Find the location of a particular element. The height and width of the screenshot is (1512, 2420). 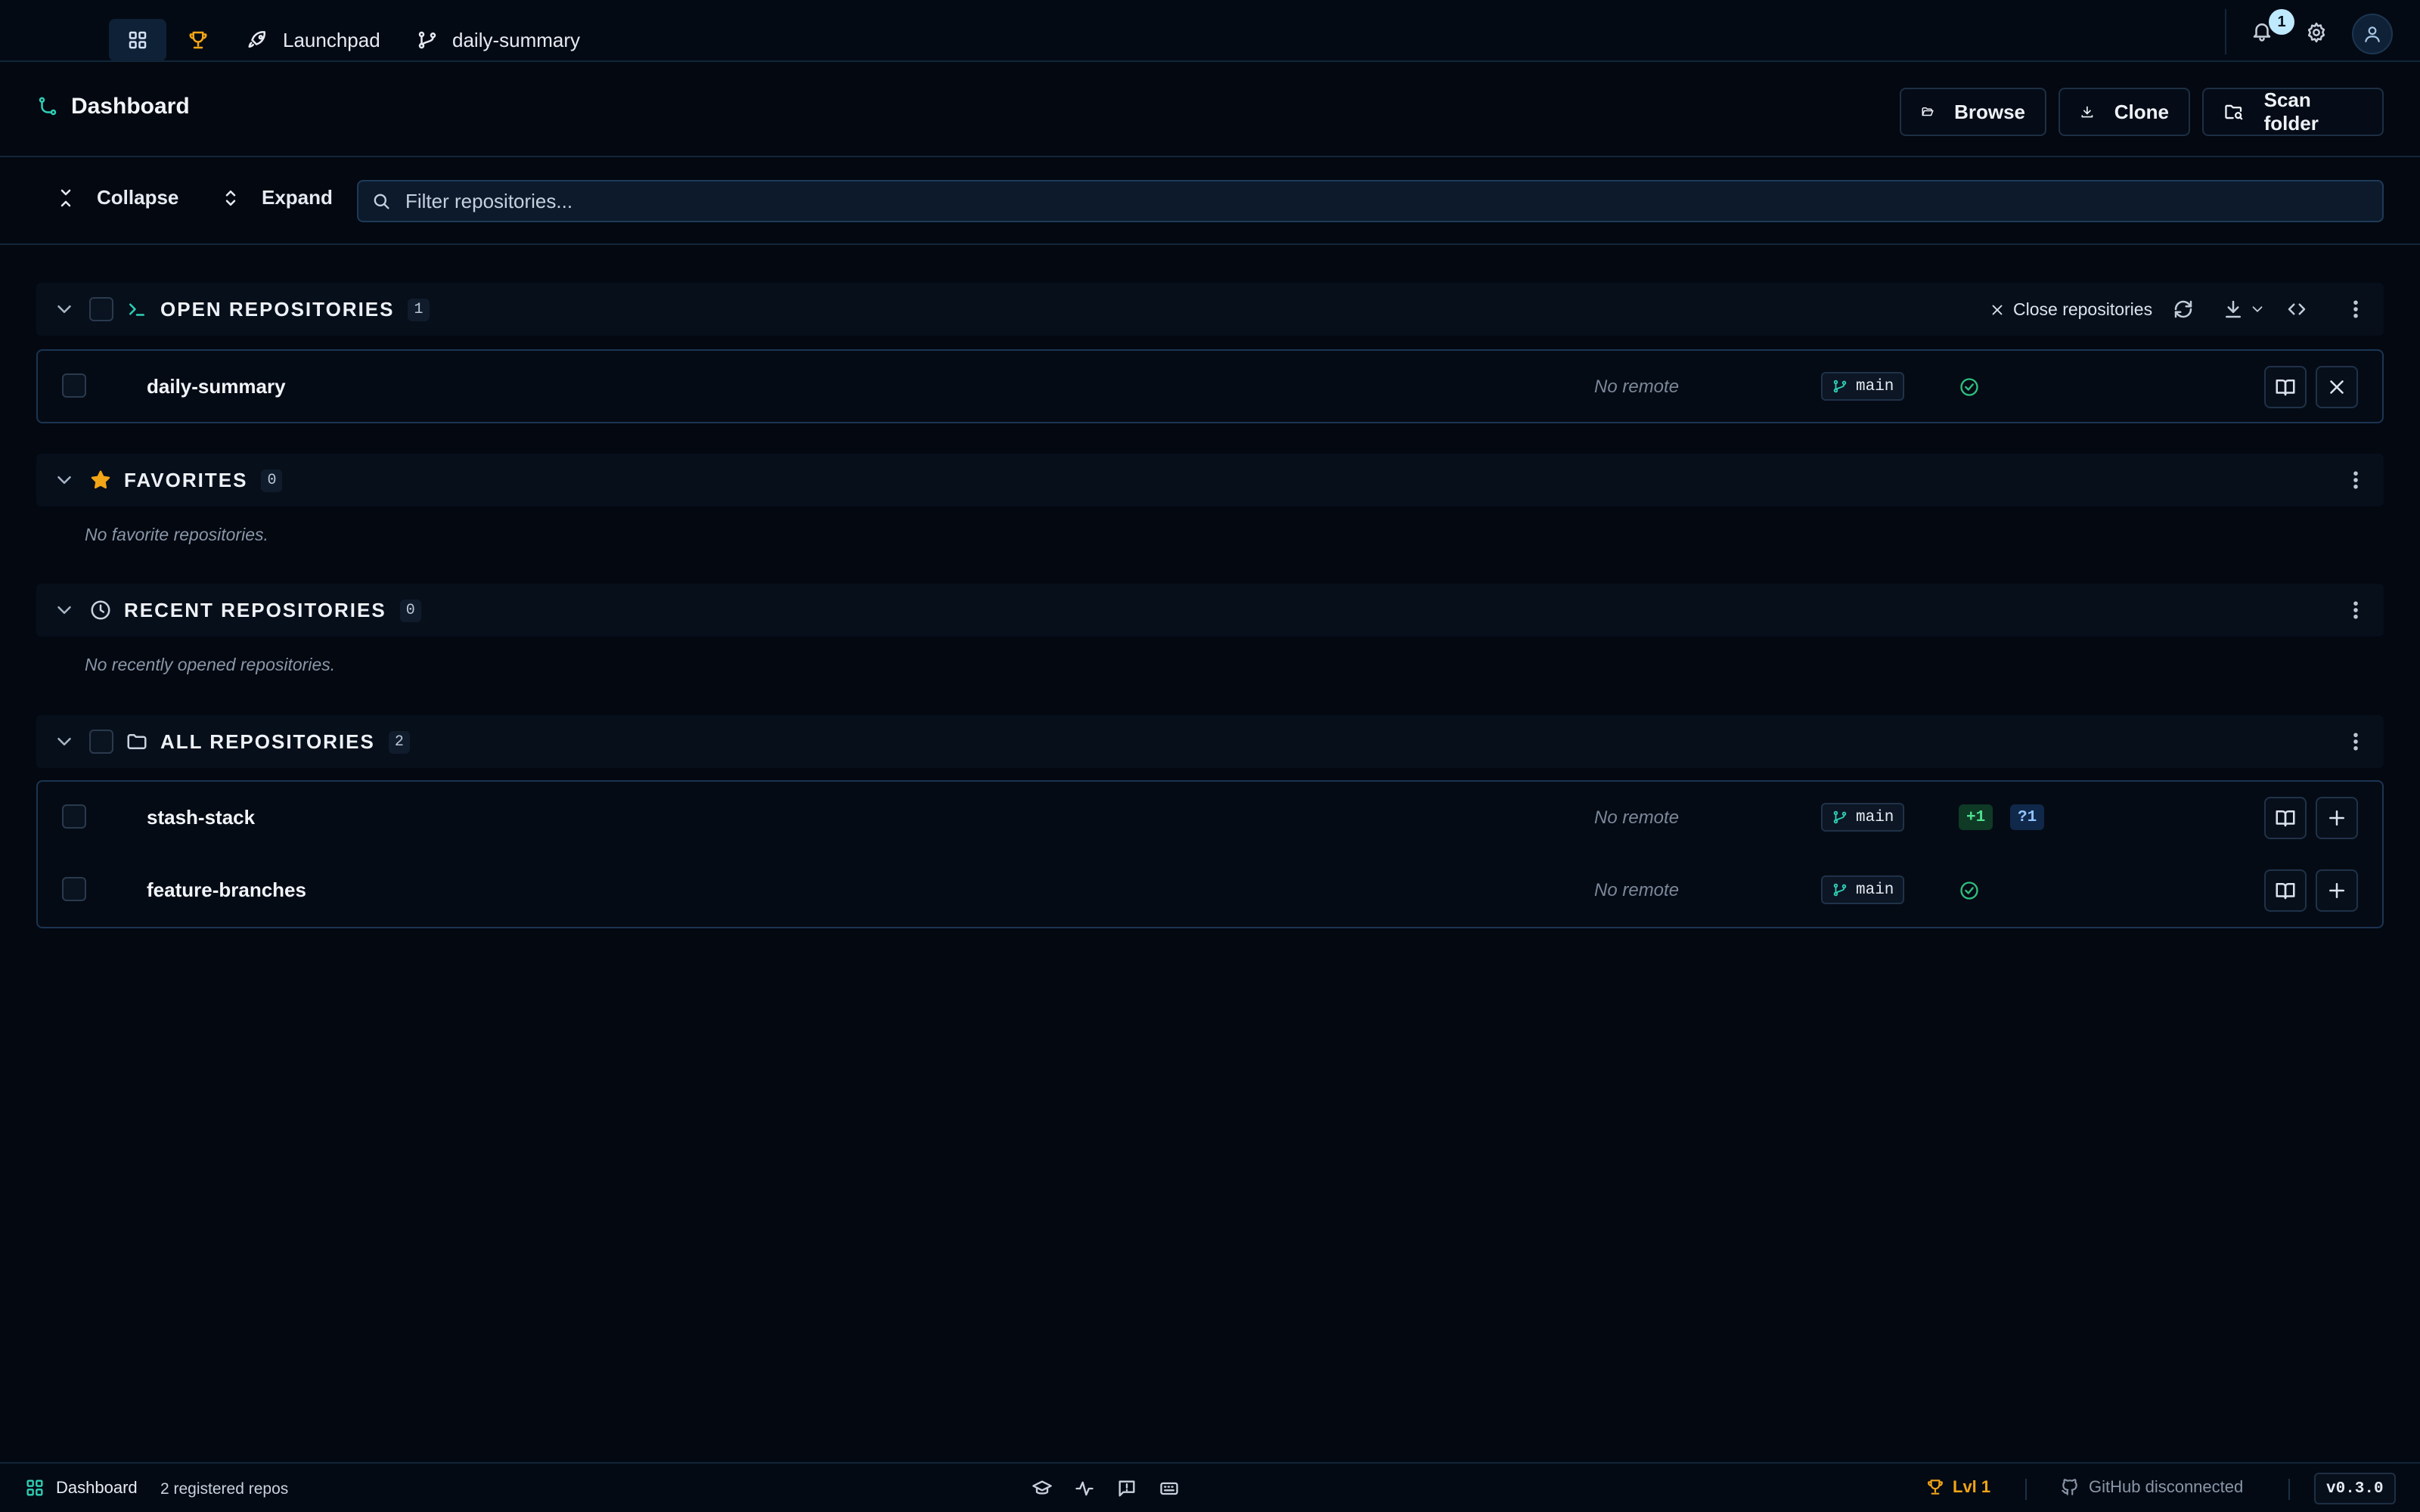

feedback-icon is located at coordinates (1126, 1488).